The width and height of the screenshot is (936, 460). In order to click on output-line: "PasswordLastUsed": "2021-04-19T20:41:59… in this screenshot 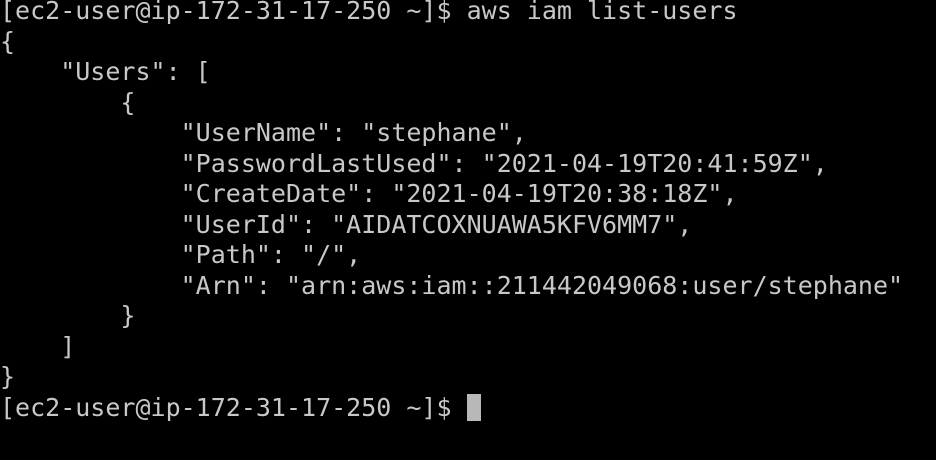, I will do `click(414, 163)`.